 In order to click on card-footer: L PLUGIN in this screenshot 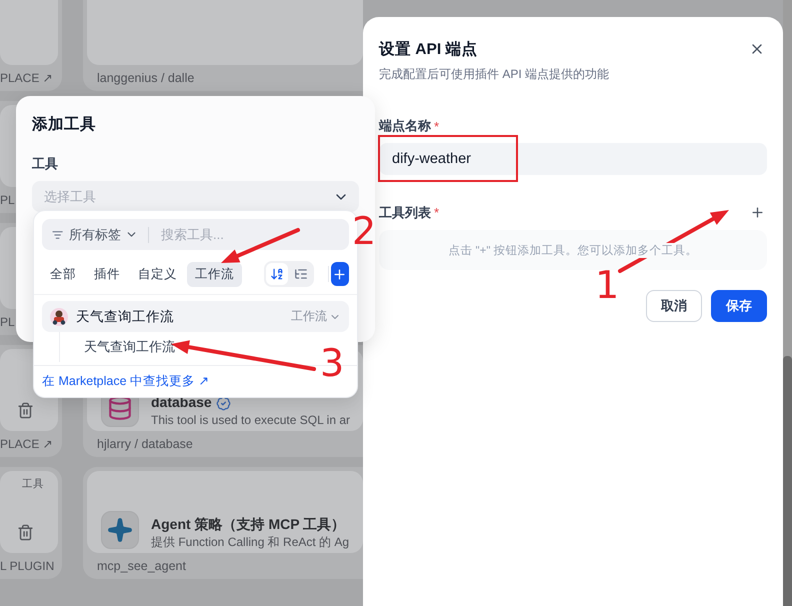, I will do `click(27, 566)`.